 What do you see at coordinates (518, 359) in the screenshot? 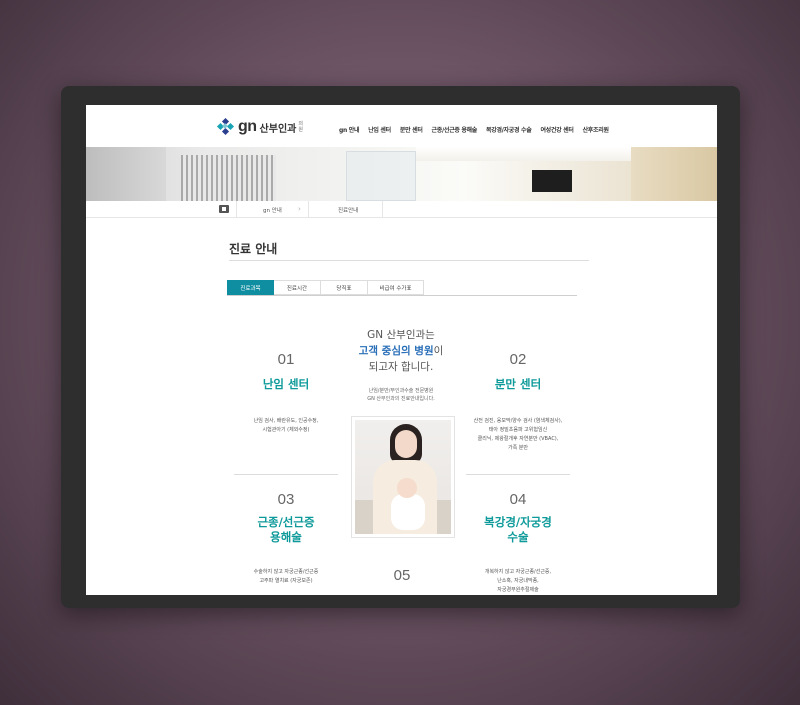
I see `center-number-02: 02` at bounding box center [518, 359].